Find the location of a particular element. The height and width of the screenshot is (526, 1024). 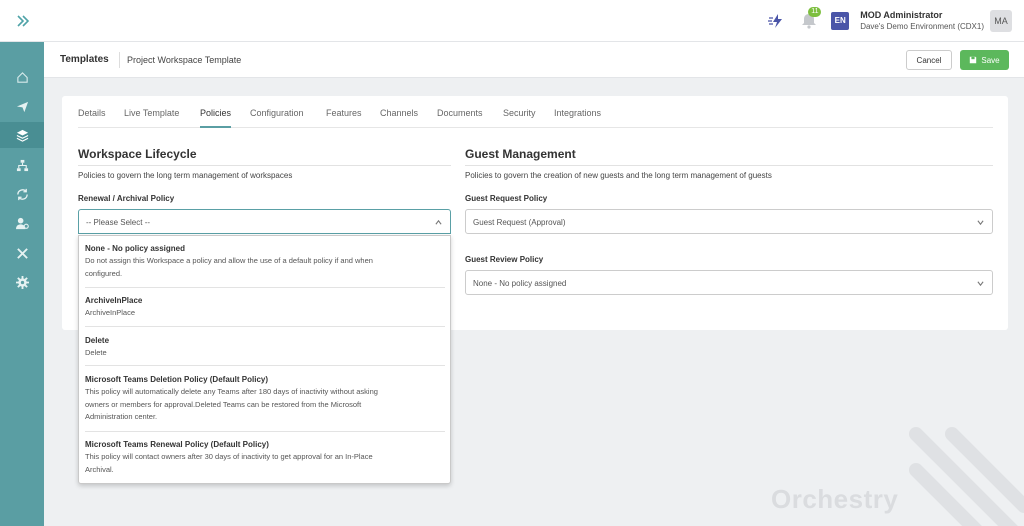

option-title: None - No policy assigned is located at coordinates (135, 248).